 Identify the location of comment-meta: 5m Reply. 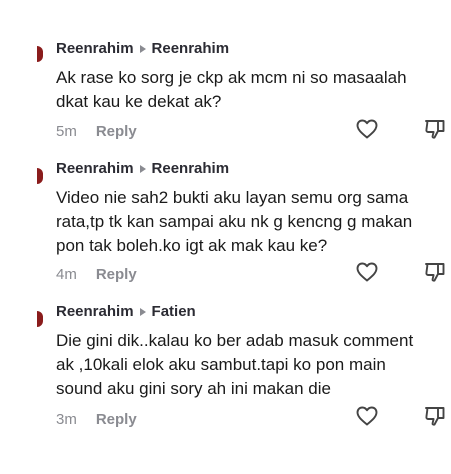
(96, 131).